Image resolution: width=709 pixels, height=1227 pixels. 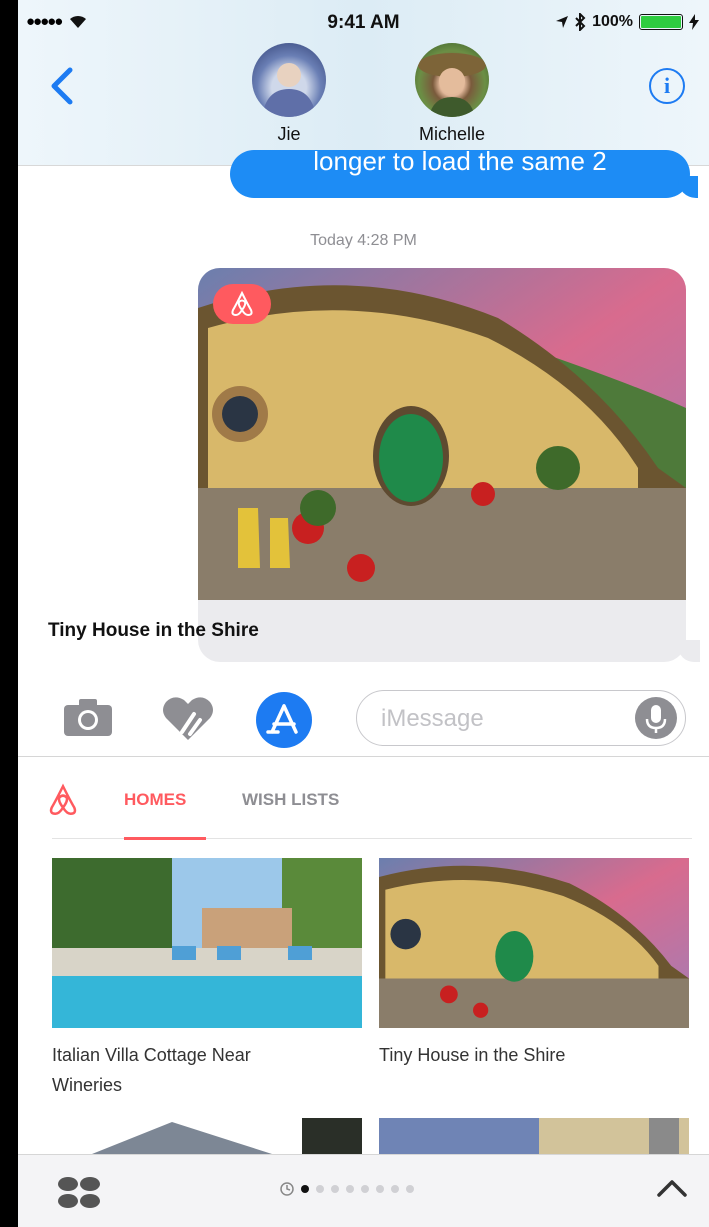 I want to click on previous-message-tail, so click(x=688, y=187).